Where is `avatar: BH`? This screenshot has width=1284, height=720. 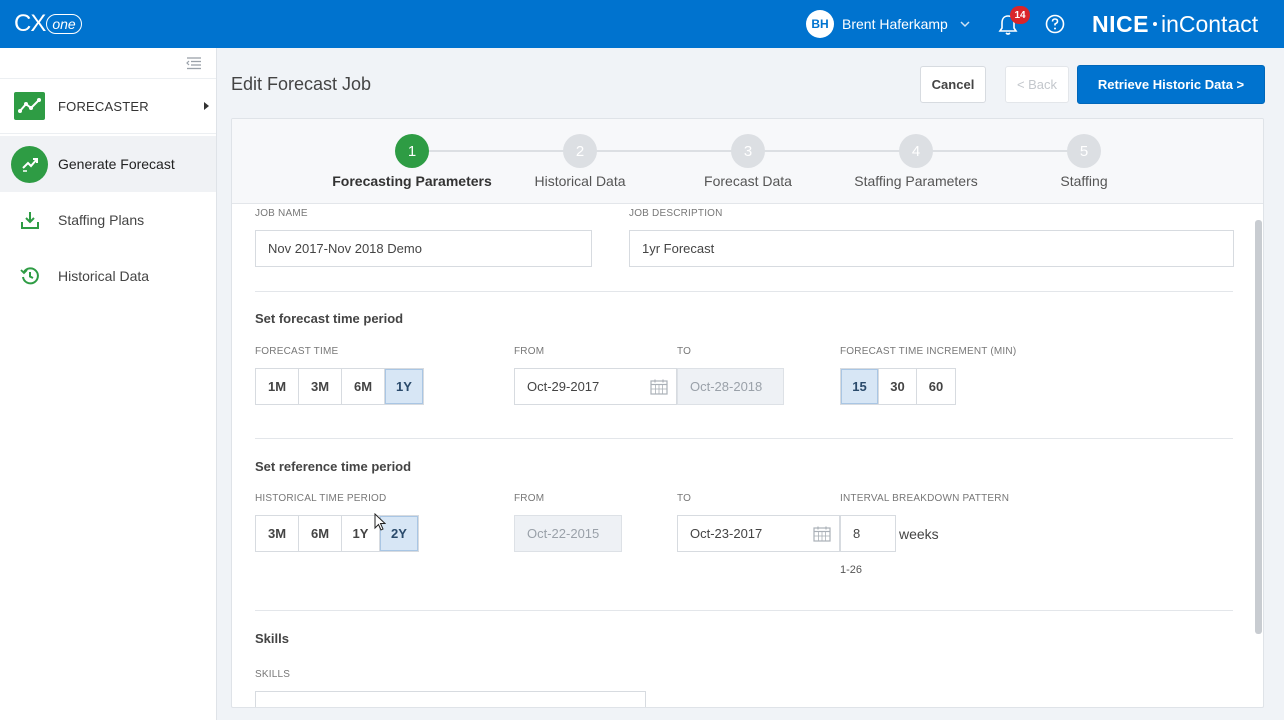 avatar: BH is located at coordinates (820, 24).